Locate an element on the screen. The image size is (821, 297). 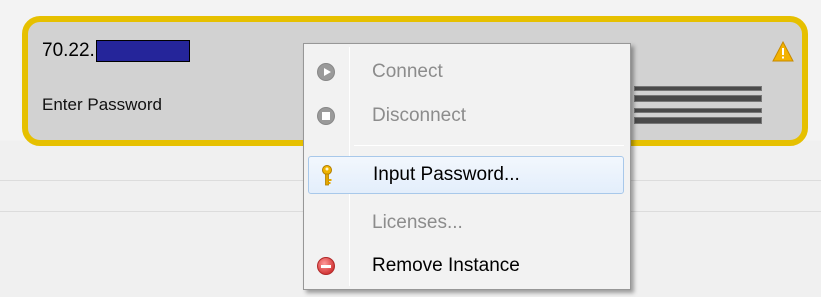
ip-address-text: 70.22. is located at coordinates (68, 50).